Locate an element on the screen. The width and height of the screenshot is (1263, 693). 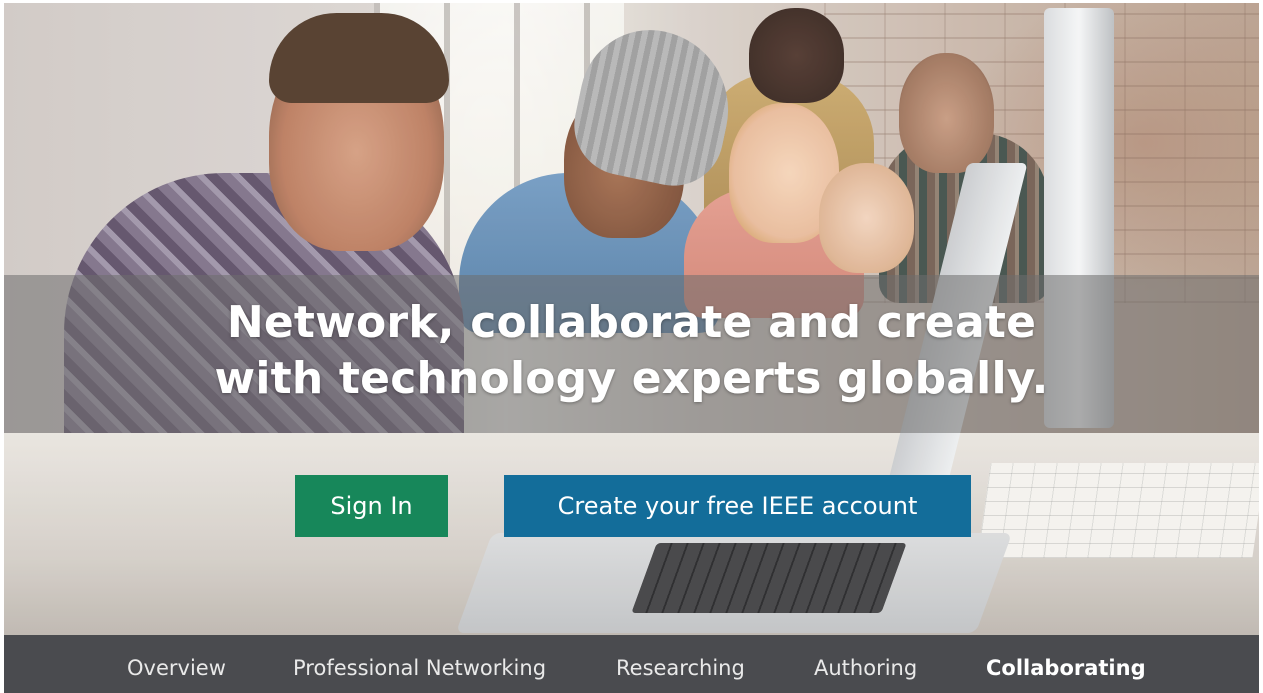
sign-in-button: Sign In is located at coordinates (371, 506).